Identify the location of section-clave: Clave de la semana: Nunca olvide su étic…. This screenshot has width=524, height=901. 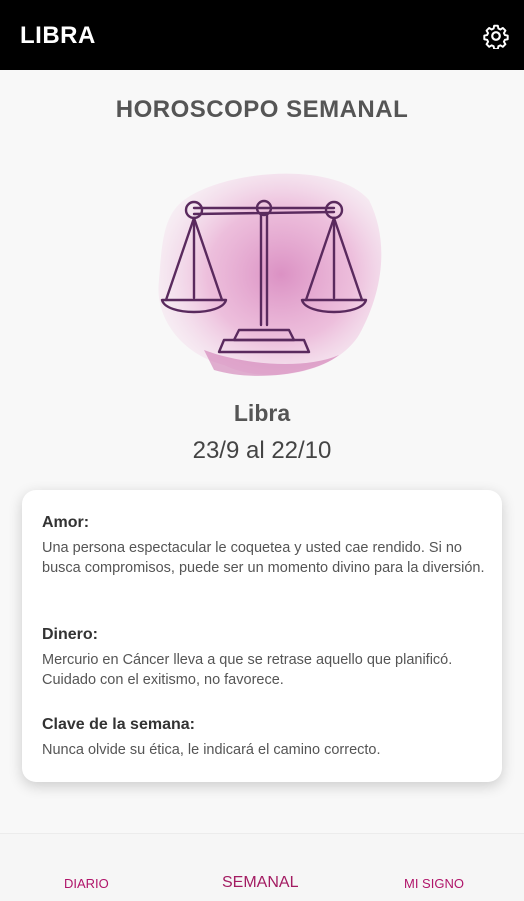
(264, 738).